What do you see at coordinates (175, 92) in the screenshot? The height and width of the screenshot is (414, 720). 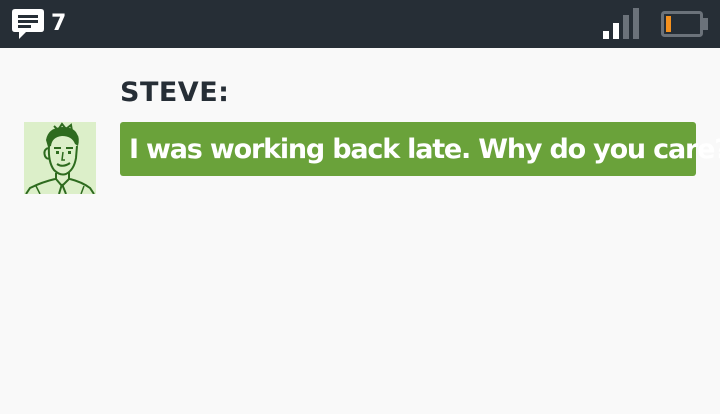 I see `speaker-name: STEVE:` at bounding box center [175, 92].